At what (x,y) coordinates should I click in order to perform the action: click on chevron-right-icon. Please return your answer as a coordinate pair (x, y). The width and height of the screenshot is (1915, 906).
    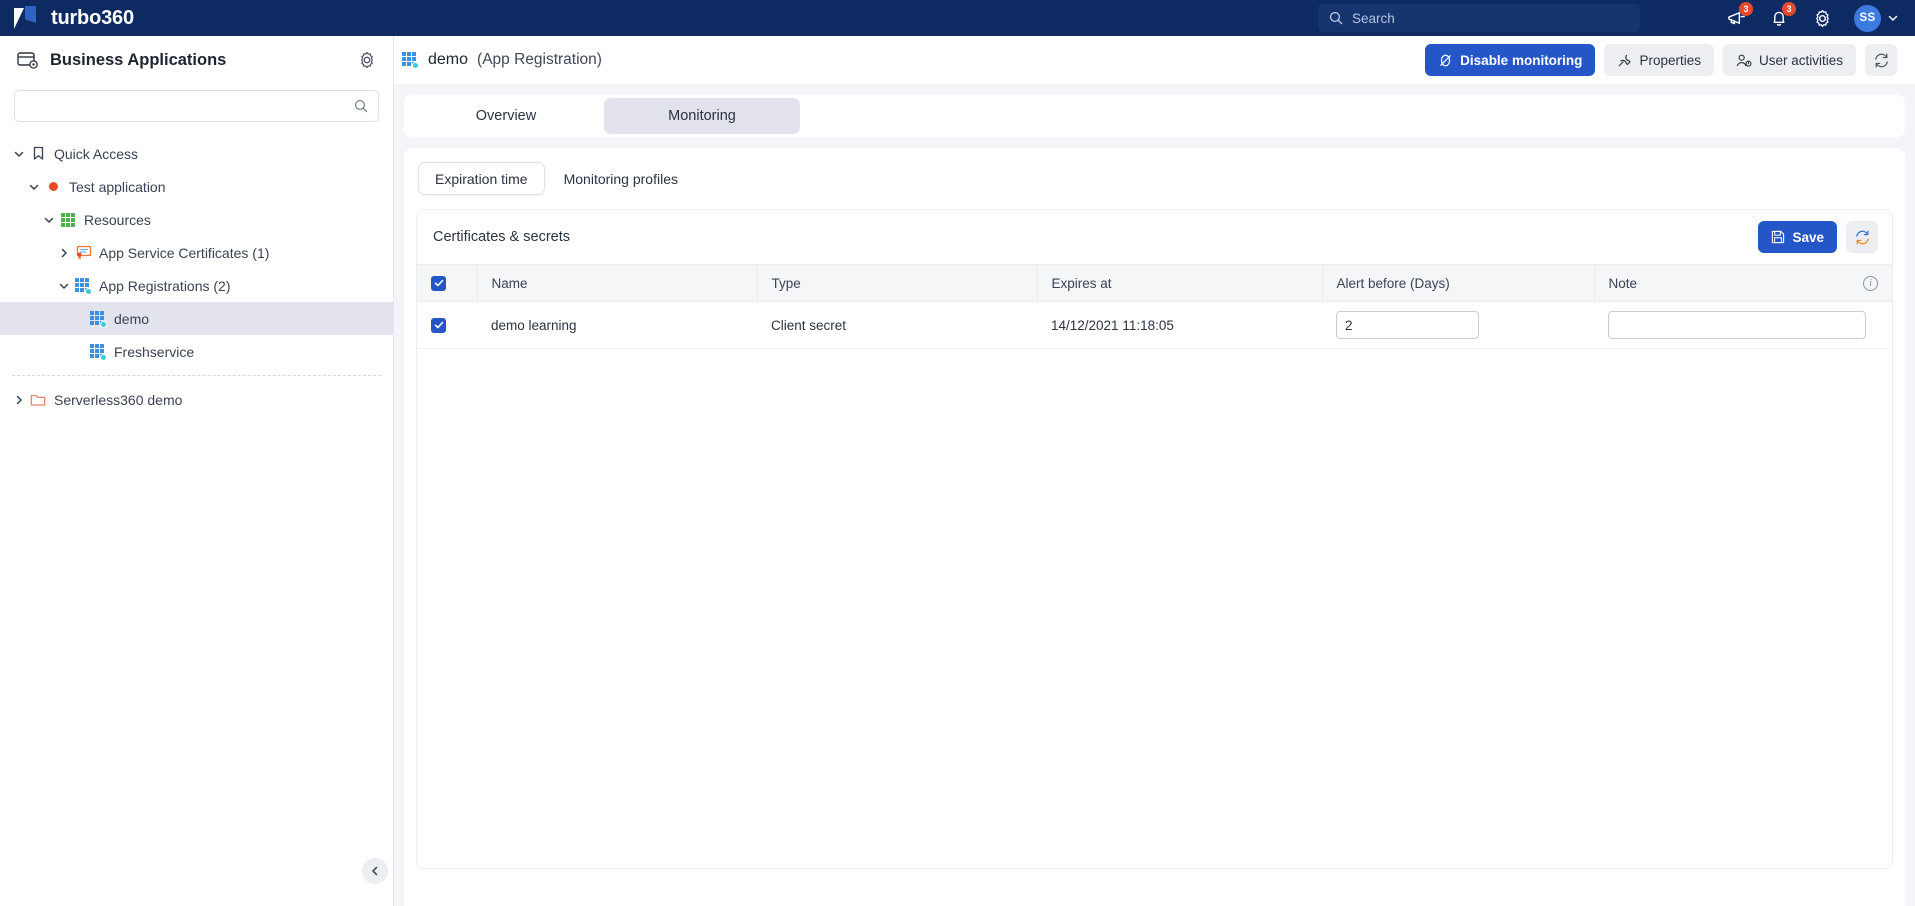
    Looking at the image, I should click on (19, 399).